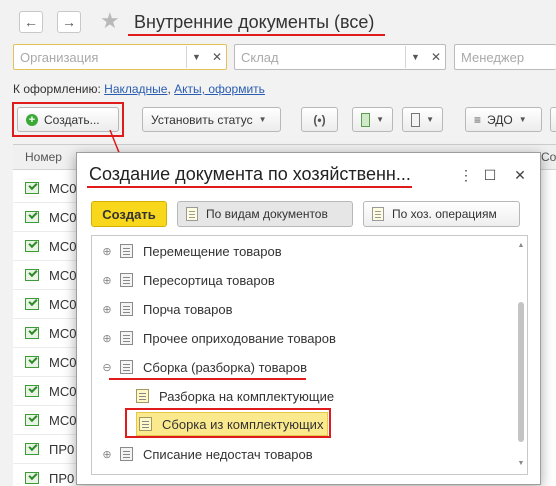 This screenshot has height=486, width=556. Describe the element at coordinates (120, 57) in the screenshot. I see `organization-field: Организация ▼ ✕` at that location.